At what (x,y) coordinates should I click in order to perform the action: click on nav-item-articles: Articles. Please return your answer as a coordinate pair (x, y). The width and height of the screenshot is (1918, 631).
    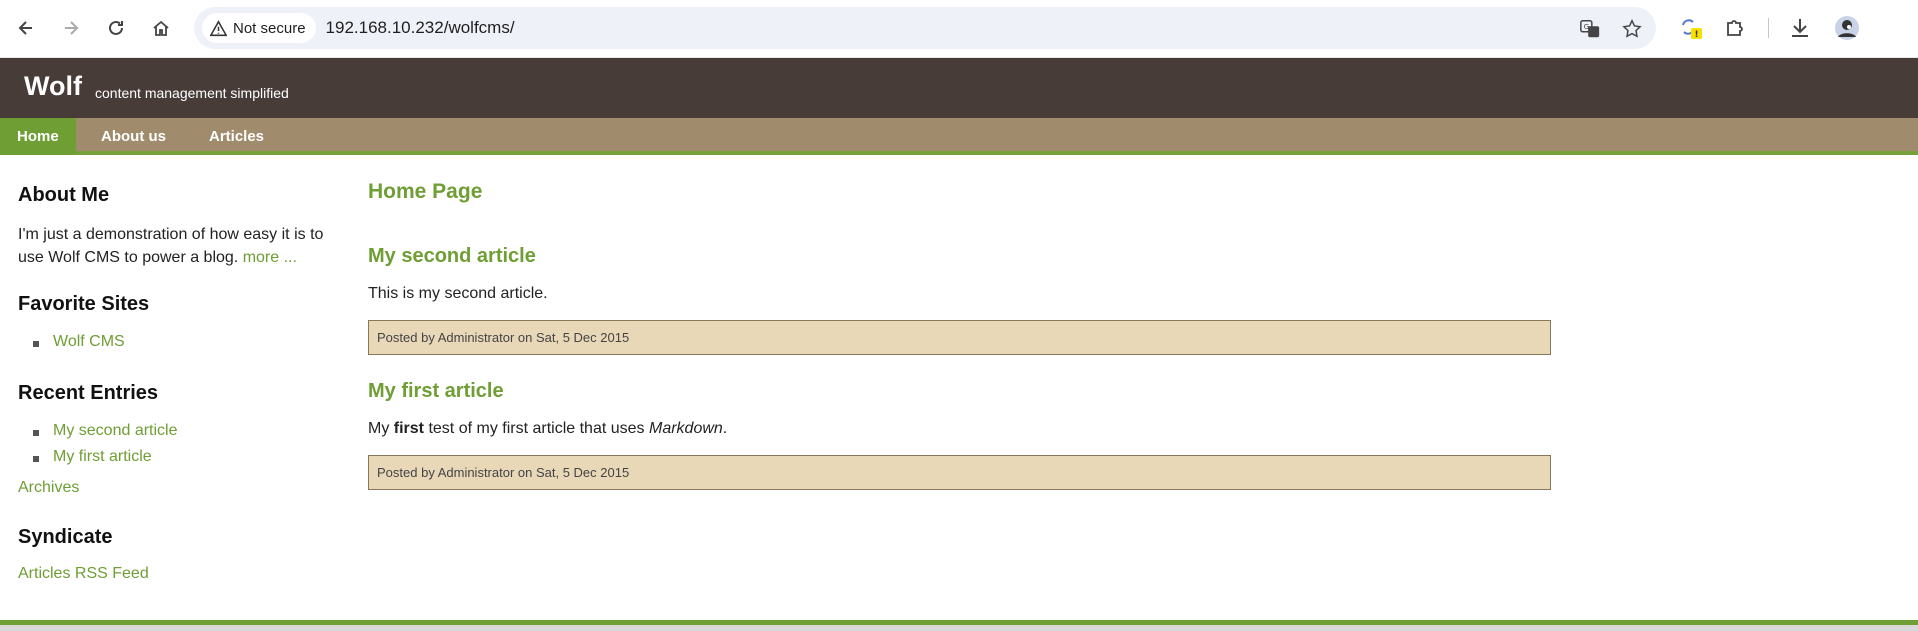
    Looking at the image, I should click on (236, 136).